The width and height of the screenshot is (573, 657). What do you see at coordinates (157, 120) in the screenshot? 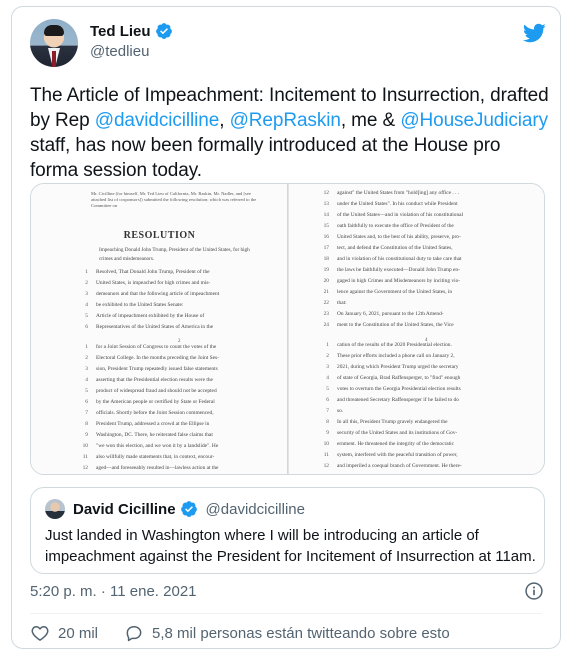
I see `mention-link-davidcicilline: @davidcicilline` at bounding box center [157, 120].